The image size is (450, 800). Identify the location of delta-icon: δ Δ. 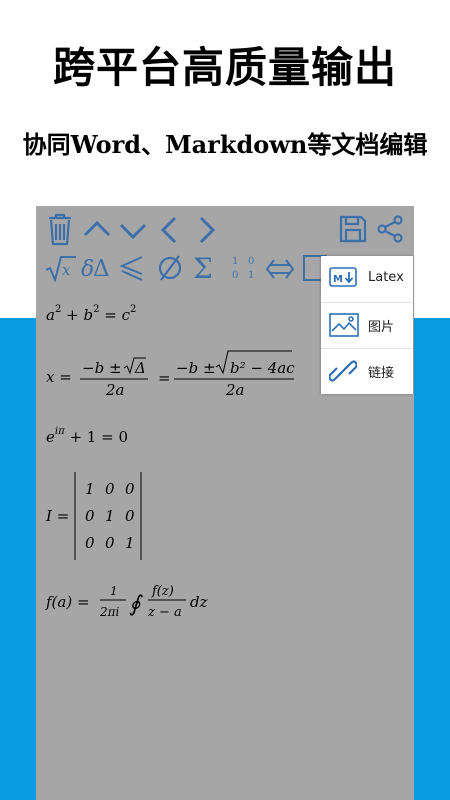
(97, 267).